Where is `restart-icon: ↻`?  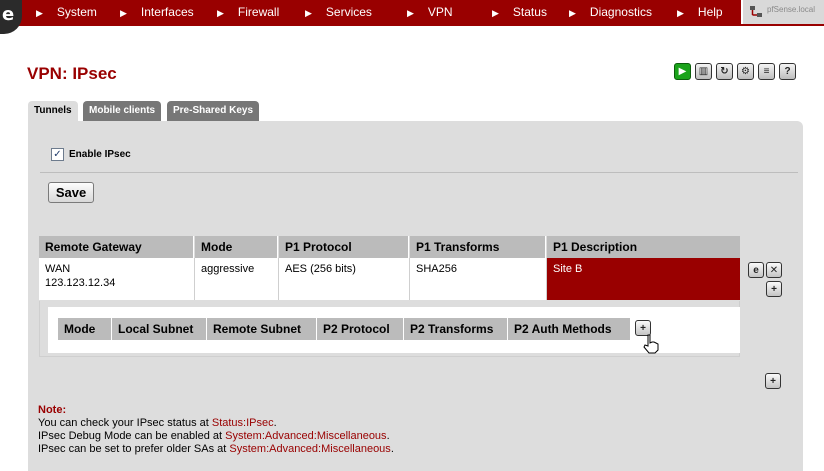
restart-icon: ↻ is located at coordinates (724, 71).